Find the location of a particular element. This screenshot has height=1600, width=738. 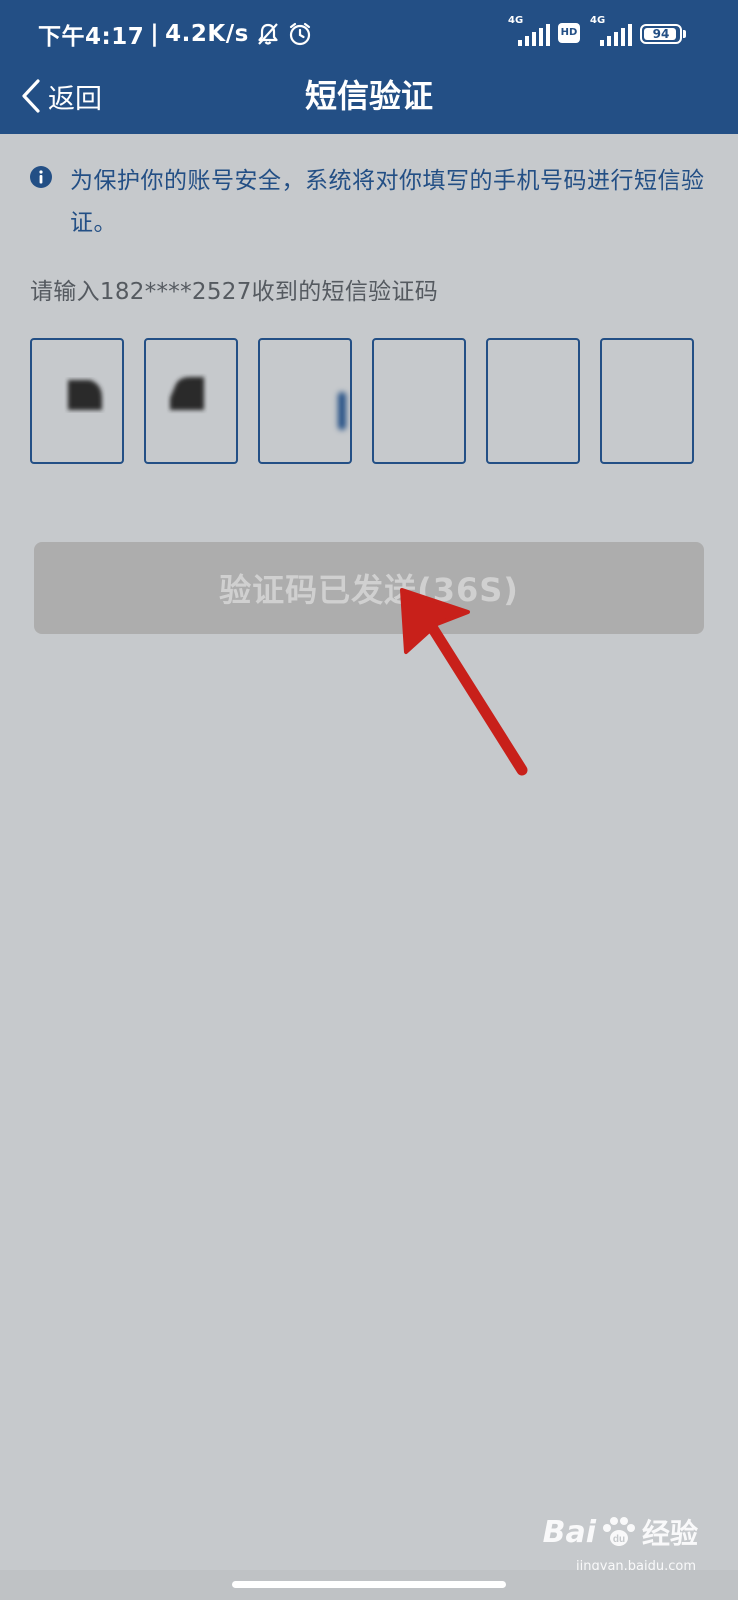

resend-code-button: 验证码已发送(36S) is located at coordinates (369, 588).